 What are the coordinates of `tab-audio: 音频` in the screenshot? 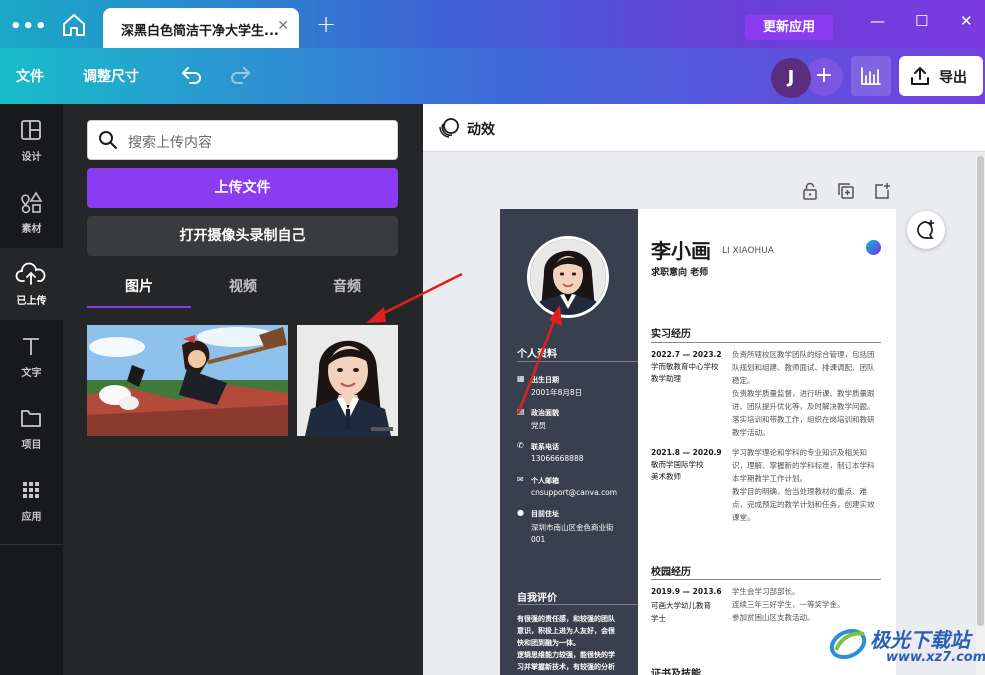 It's located at (347, 292).